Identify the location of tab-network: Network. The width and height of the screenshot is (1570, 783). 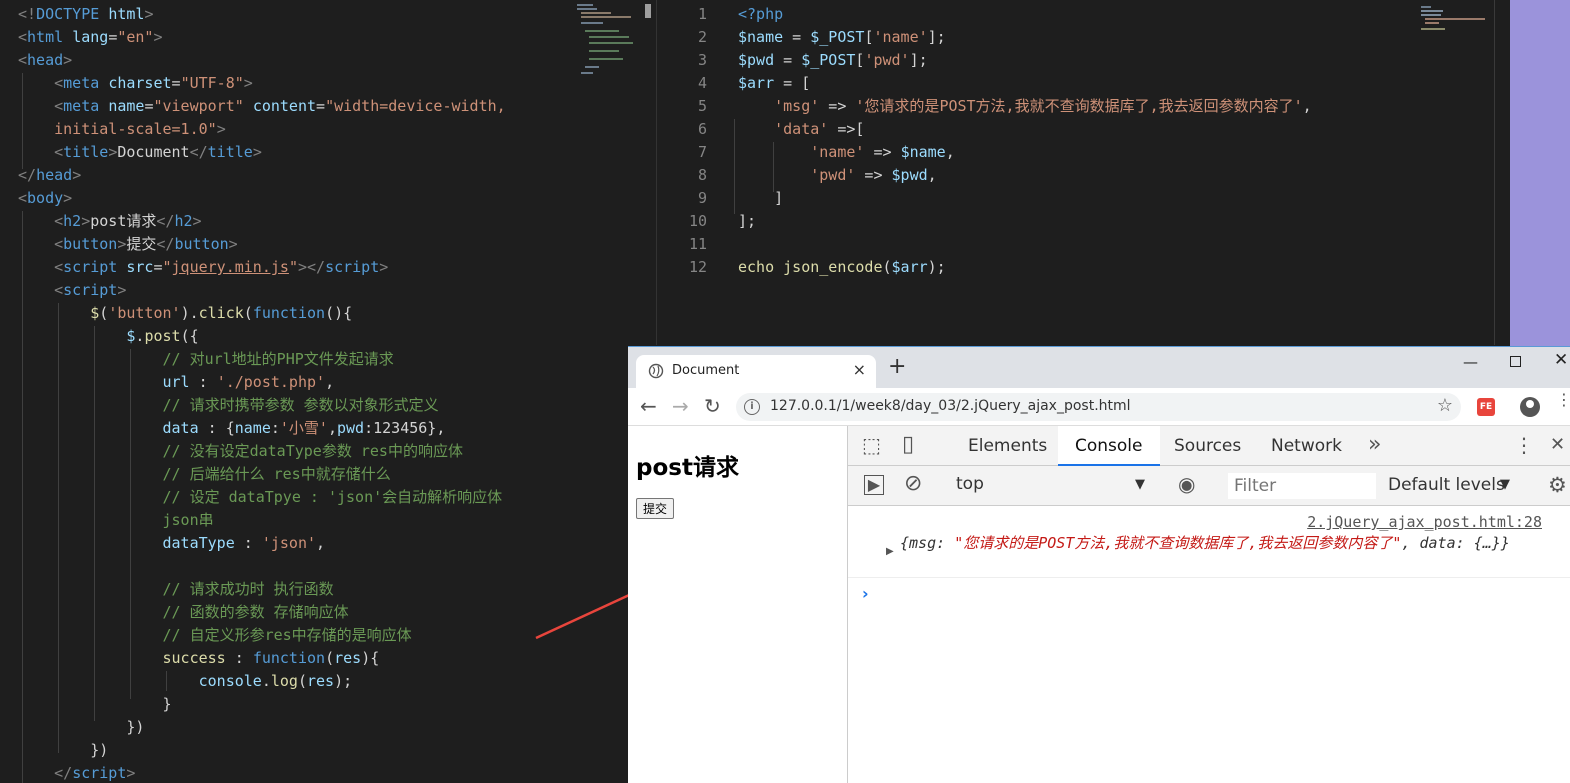
(1306, 446).